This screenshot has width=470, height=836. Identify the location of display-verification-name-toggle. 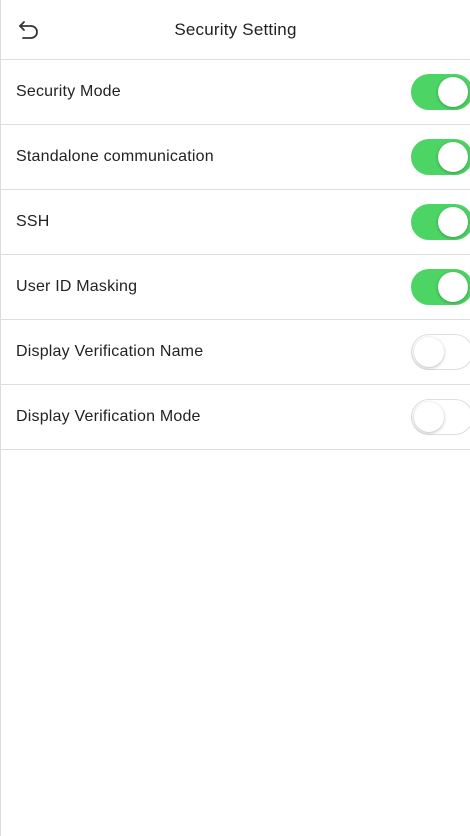
(440, 352).